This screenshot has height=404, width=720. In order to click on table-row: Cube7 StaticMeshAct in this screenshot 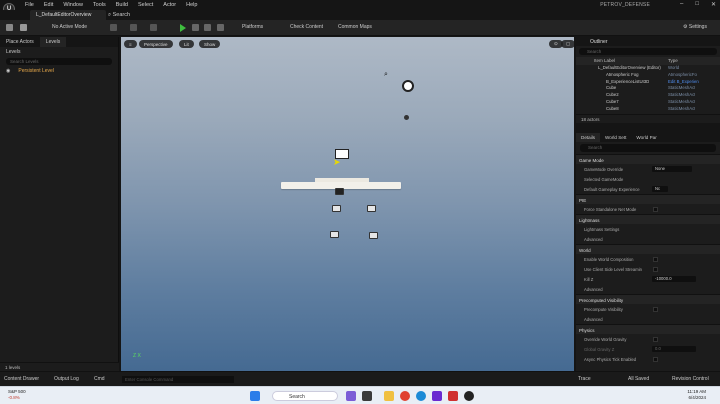, I will do `click(648, 102)`.